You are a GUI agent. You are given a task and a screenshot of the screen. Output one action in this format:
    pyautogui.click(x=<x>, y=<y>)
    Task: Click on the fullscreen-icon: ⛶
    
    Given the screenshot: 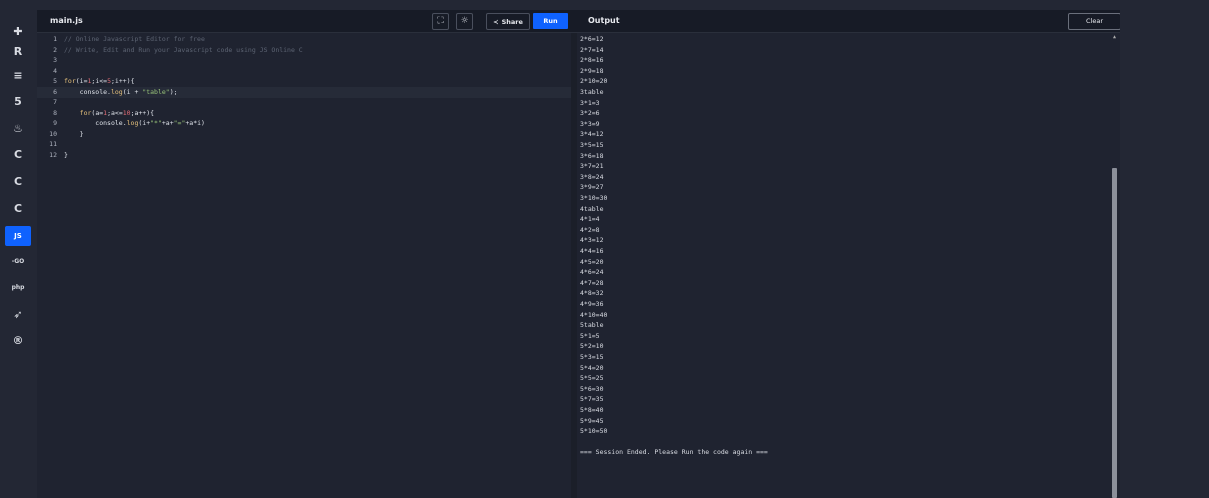 What is the action you would take?
    pyautogui.click(x=440, y=21)
    